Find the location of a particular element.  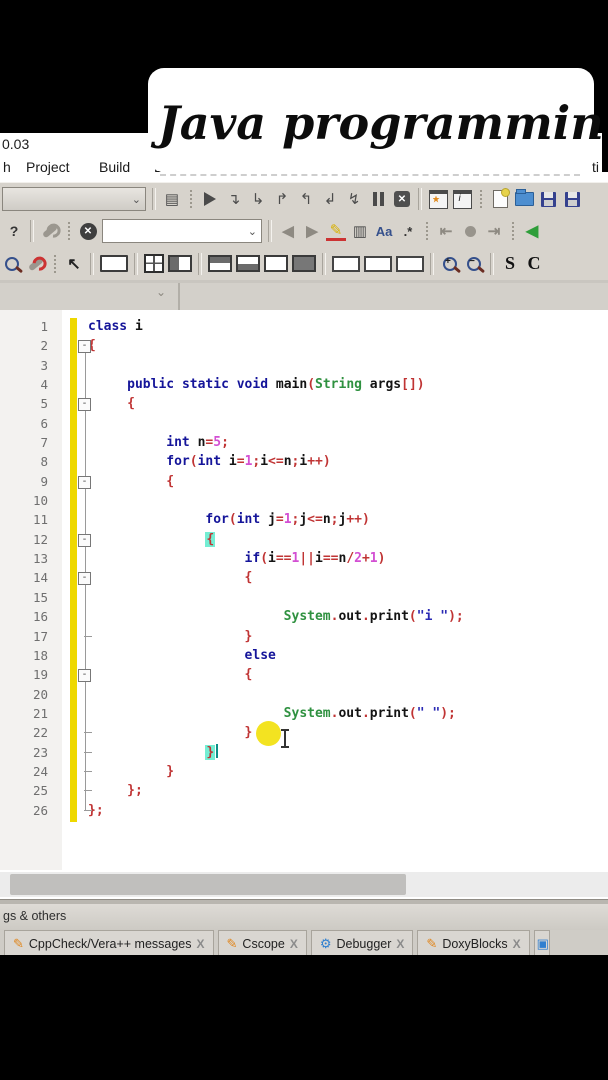

code-line: 18 else is located at coordinates (304, 655).